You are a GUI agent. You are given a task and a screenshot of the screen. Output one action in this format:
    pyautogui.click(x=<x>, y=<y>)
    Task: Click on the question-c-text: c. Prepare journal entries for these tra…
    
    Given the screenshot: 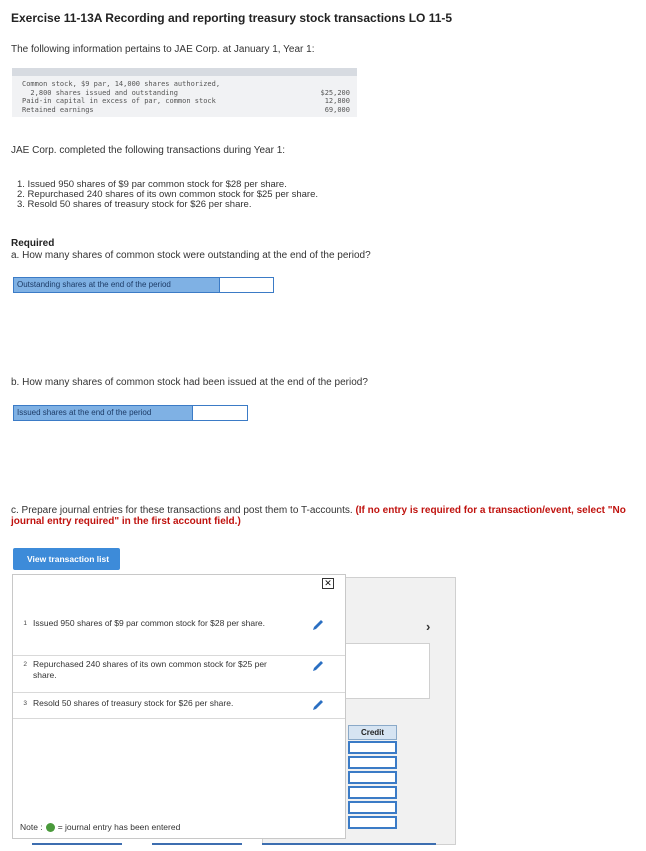 What is the action you would take?
    pyautogui.click(x=182, y=510)
    